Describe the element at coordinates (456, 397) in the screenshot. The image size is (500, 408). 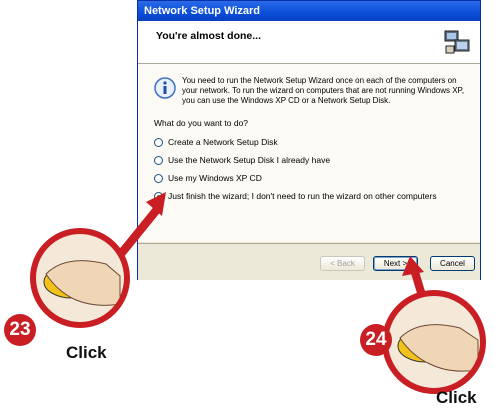
I see `step-24-click-label: Click` at that location.